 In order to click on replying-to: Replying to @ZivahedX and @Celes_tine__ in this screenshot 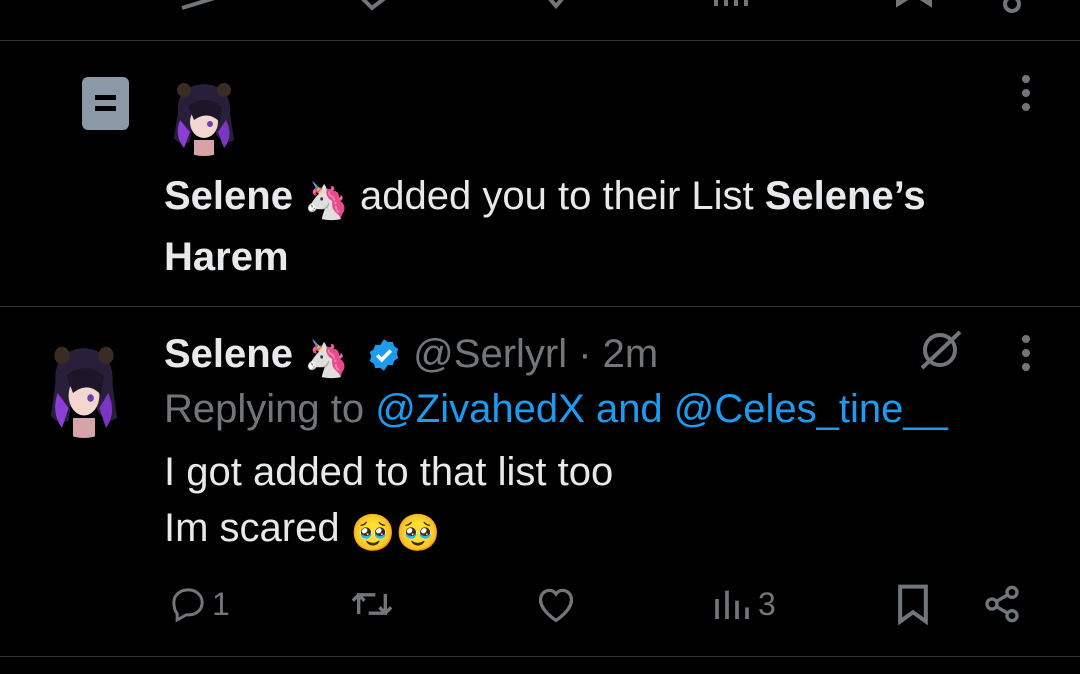, I will do `click(556, 409)`.